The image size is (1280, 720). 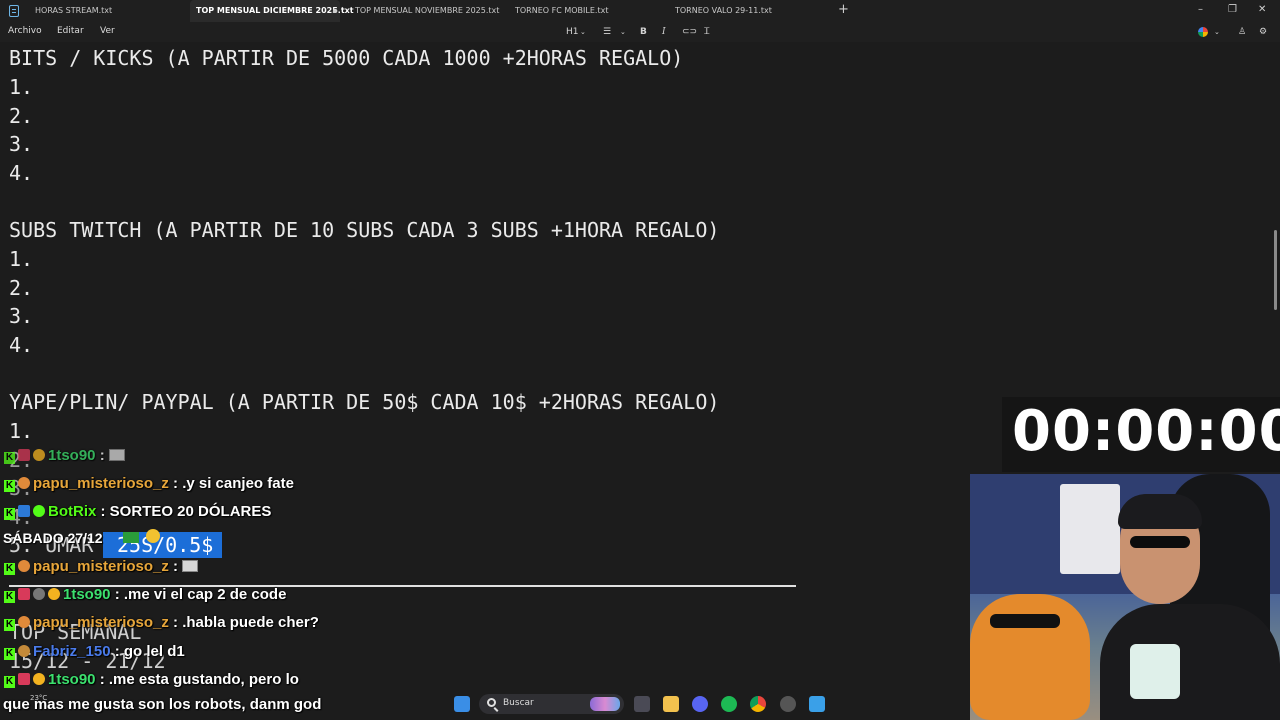 What do you see at coordinates (817, 704) in the screenshot?
I see `notepad-taskbar-icon` at bounding box center [817, 704].